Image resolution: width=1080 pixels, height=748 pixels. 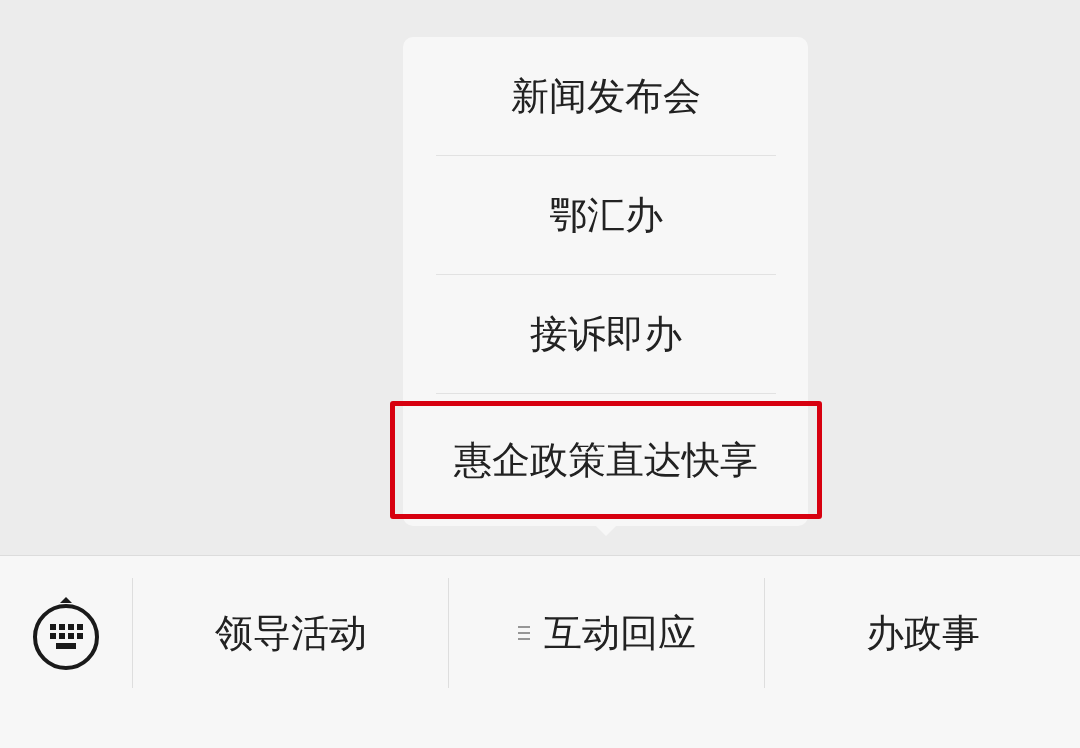 What do you see at coordinates (922, 633) in the screenshot?
I see `menu-tab: 办政事` at bounding box center [922, 633].